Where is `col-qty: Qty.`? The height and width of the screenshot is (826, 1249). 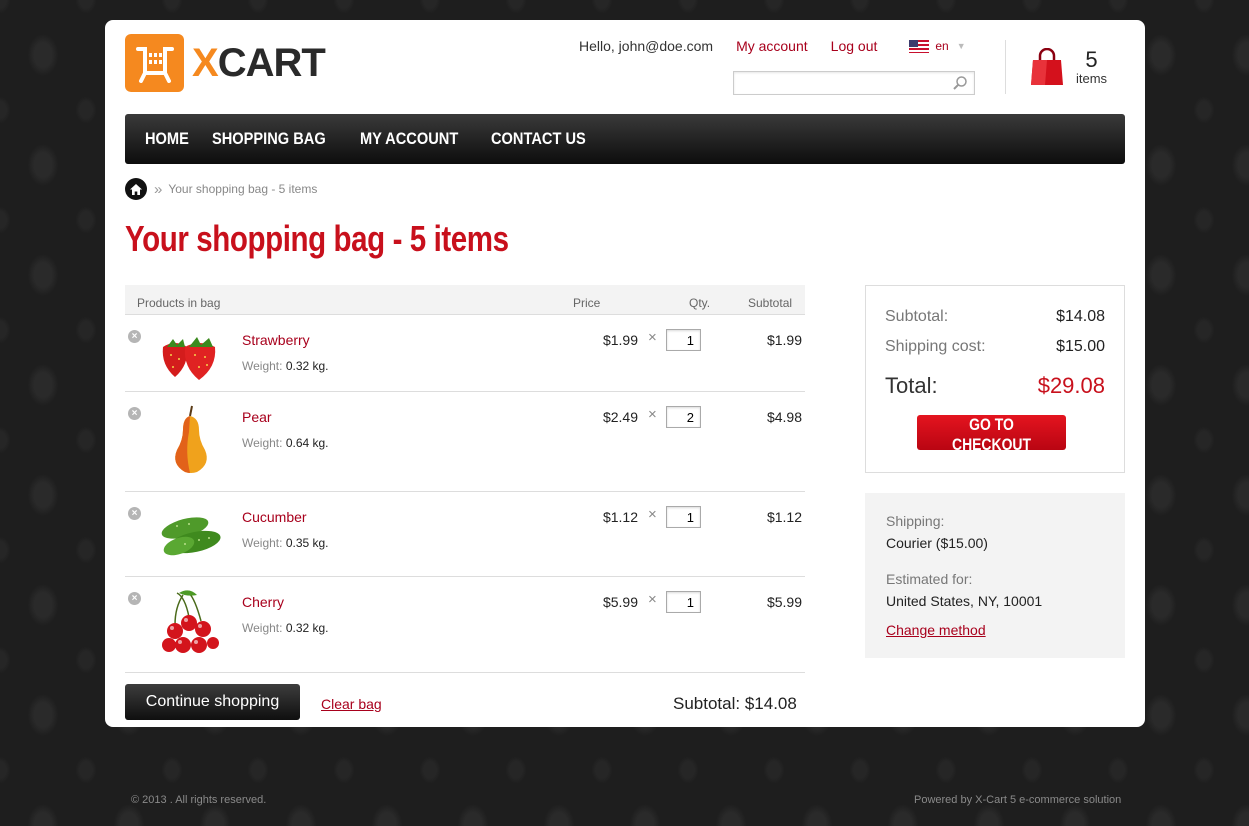
col-qty: Qty. is located at coordinates (700, 303).